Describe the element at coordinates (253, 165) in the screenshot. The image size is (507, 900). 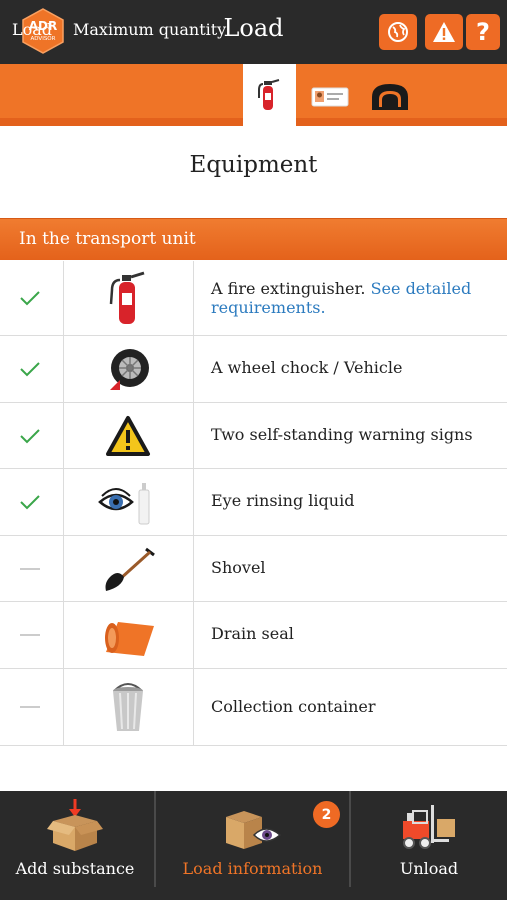
I see `section-title: Equipment` at that location.